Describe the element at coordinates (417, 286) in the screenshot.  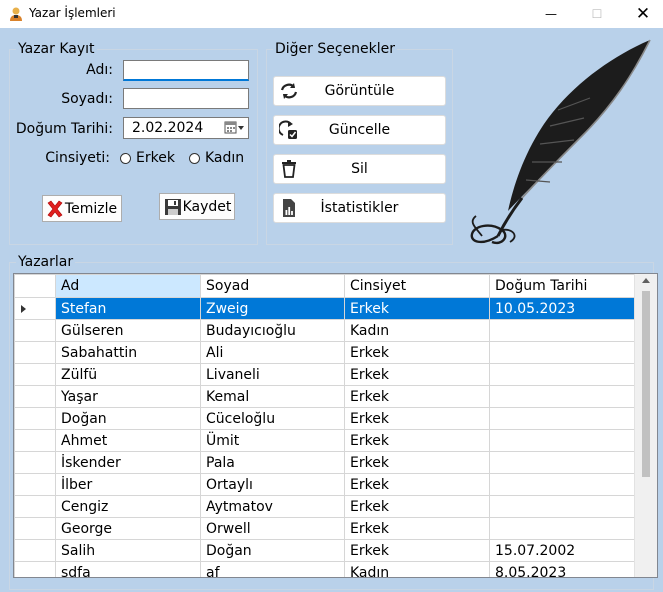
I see `column-header-cinsiyet: Cinsiyet` at that location.